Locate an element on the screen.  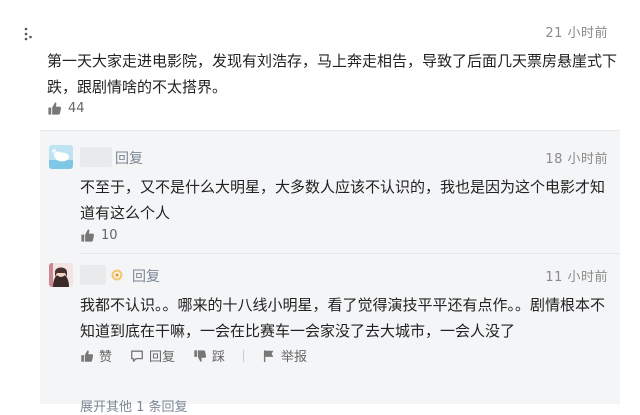
report-button: 举报 is located at coordinates (284, 355).